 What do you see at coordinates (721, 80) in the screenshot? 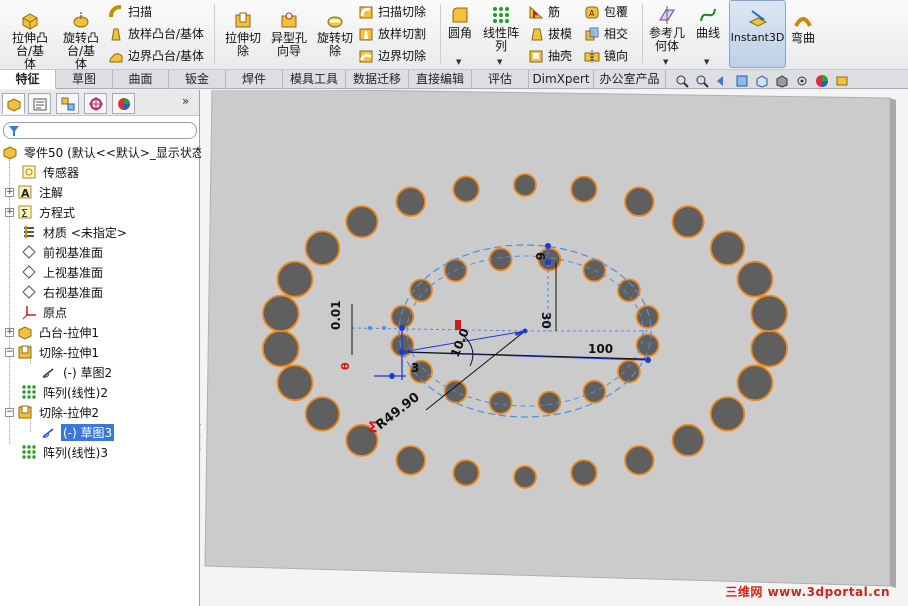
I see `previous-view-icon` at bounding box center [721, 80].